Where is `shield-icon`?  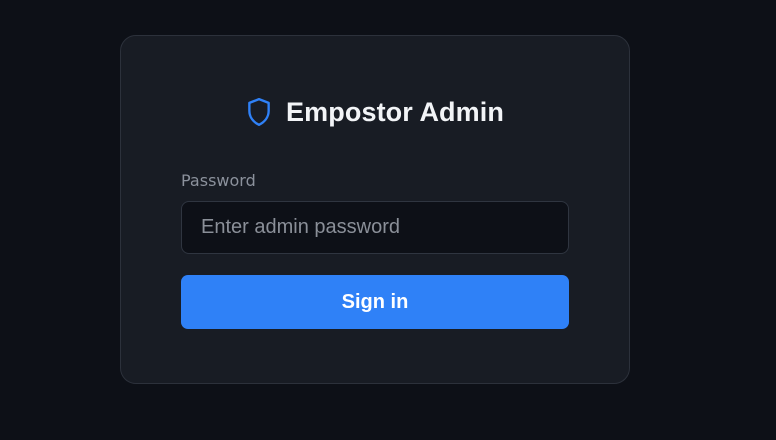
shield-icon is located at coordinates (259, 112).